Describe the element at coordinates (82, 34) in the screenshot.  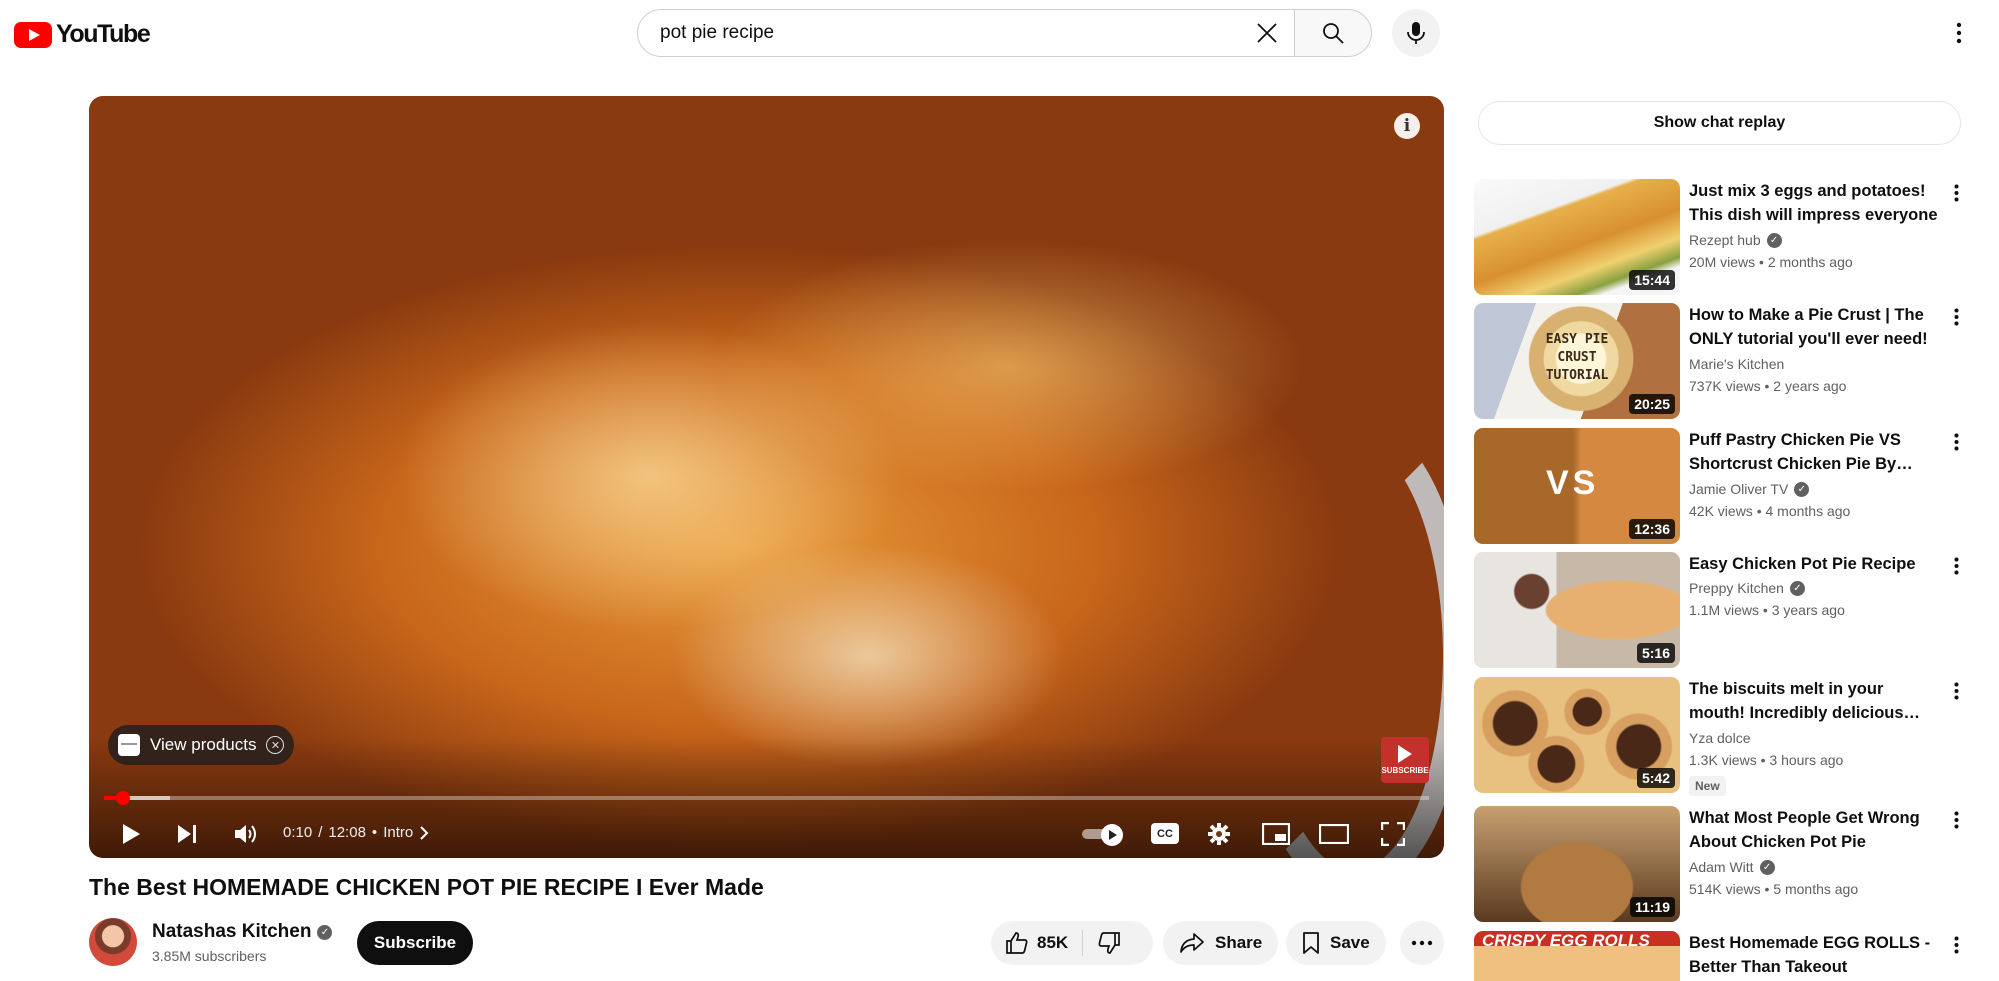
I see `youtube-logo: YouTube` at that location.